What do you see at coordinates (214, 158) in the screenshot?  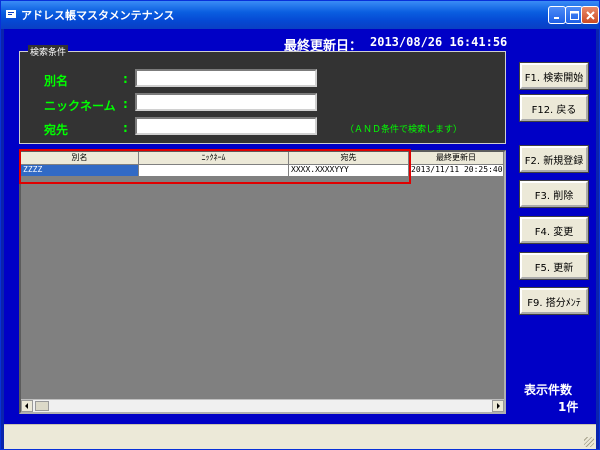 I see `column-header-nickname: ﾆｯｸﾈｰﾑ` at bounding box center [214, 158].